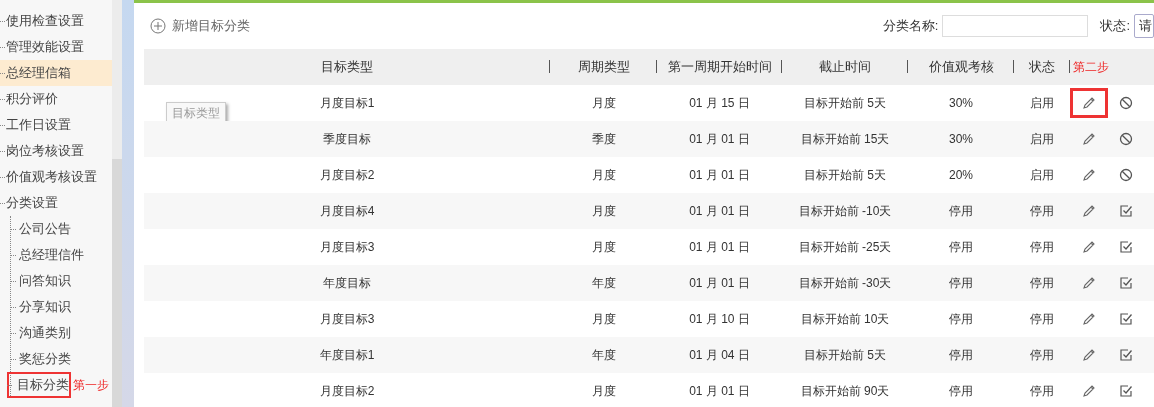 The image size is (1154, 407). Describe the element at coordinates (41, 229) in the screenshot. I see `sidebar-item: 公司公告` at that location.